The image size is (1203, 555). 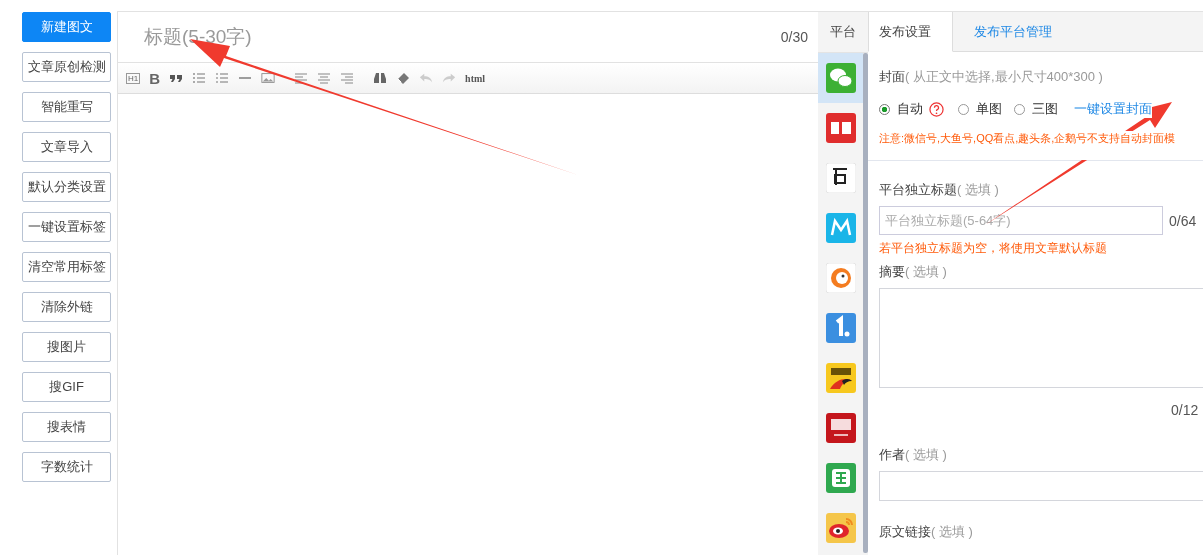 I want to click on radio-option: 单图, so click(x=980, y=109).